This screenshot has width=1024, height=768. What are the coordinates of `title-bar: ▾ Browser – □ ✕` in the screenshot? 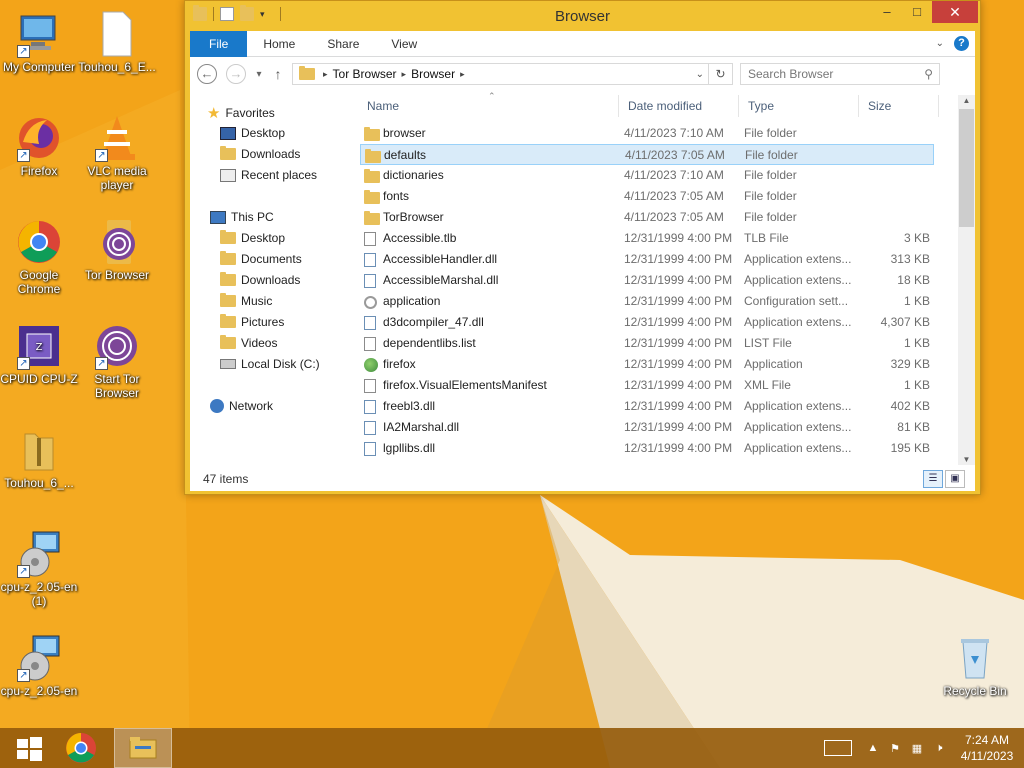 It's located at (582, 16).